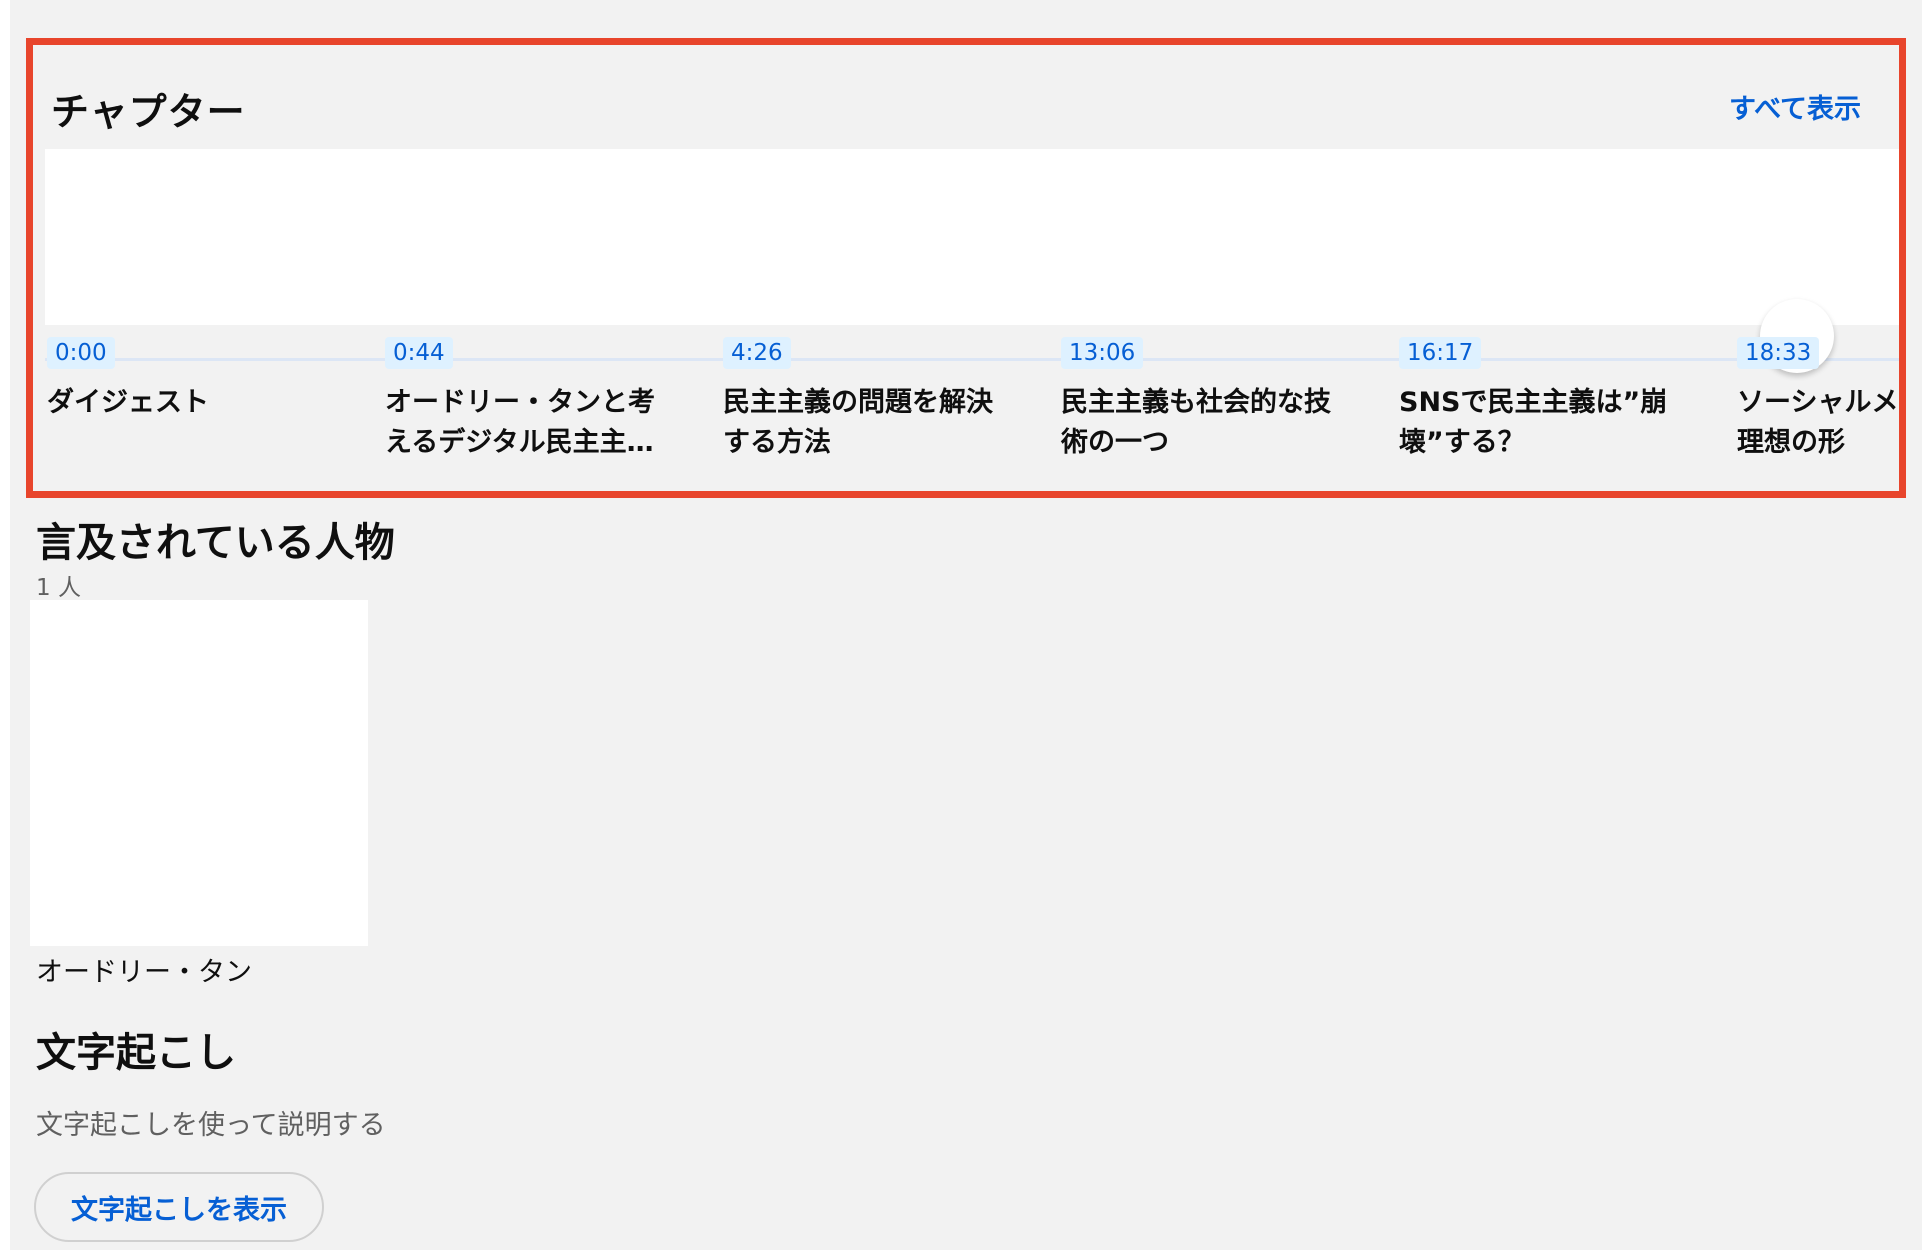 The image size is (1922, 1250). What do you see at coordinates (211, 1125) in the screenshot?
I see `transcript-description: 文字起こしを使って説明する` at bounding box center [211, 1125].